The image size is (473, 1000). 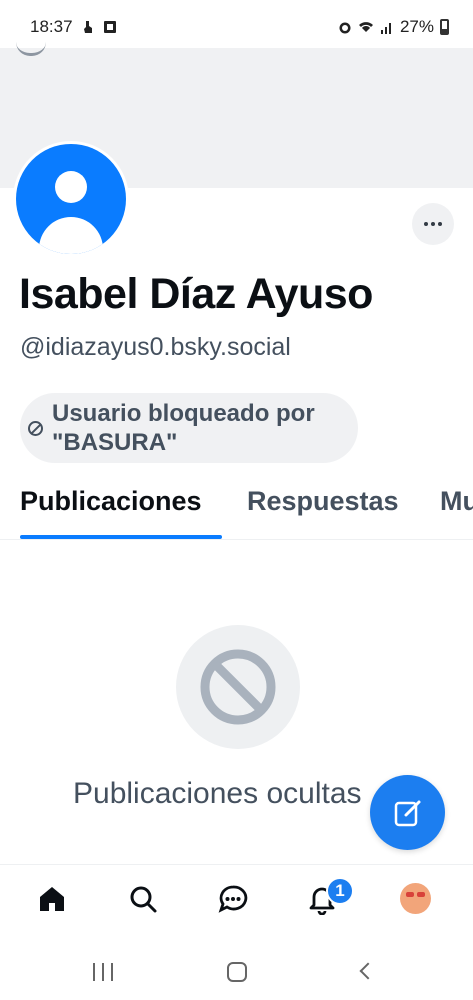 I want to click on nav-home, so click(x=52, y=899).